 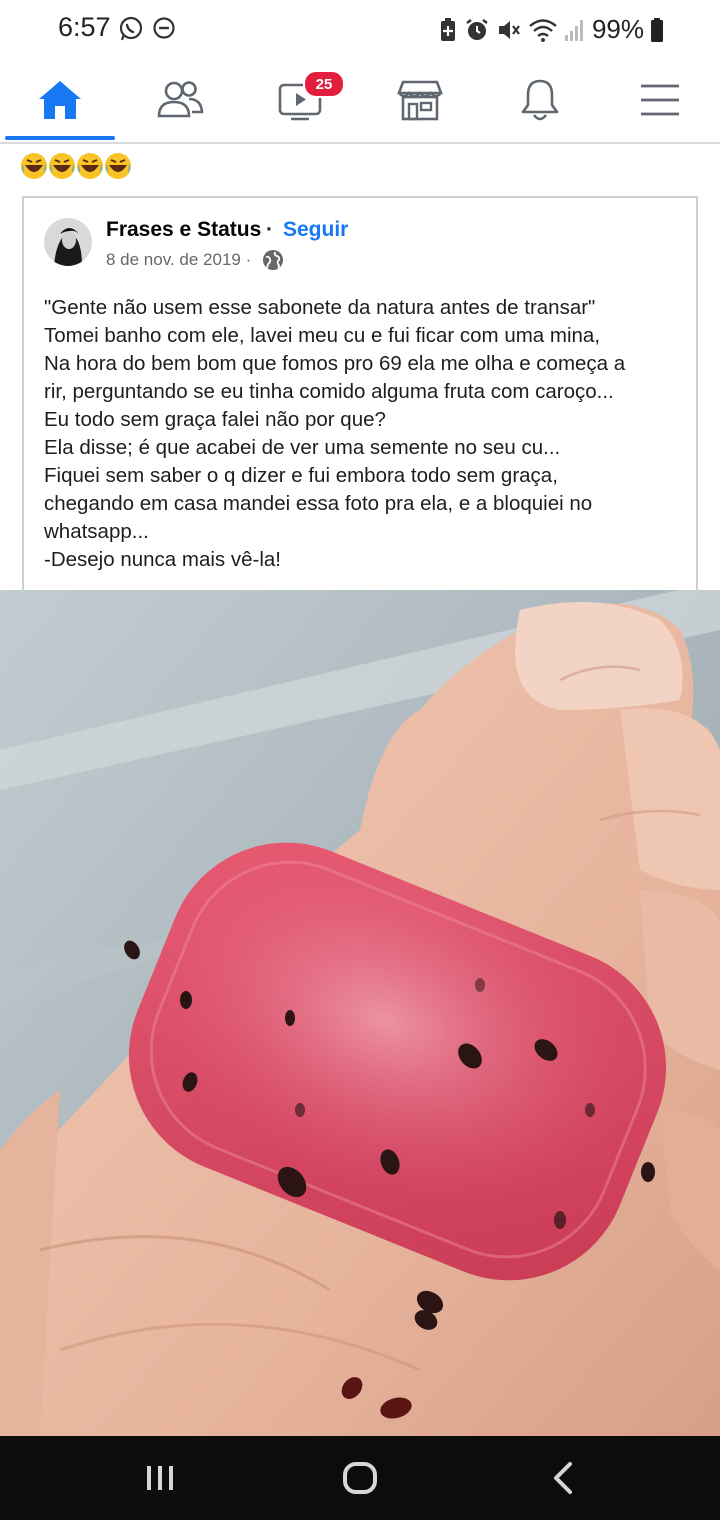 What do you see at coordinates (60, 138) in the screenshot?
I see `active-tab-indicator` at bounding box center [60, 138].